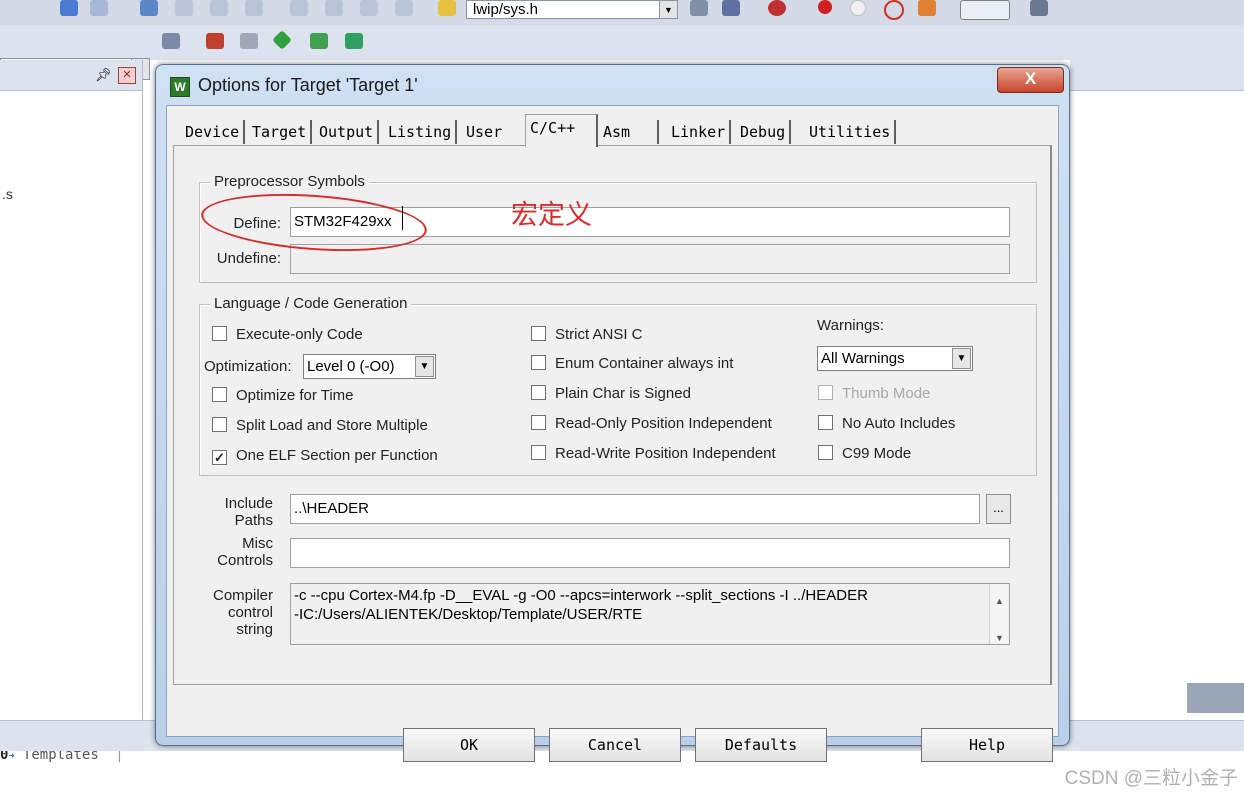  I want to click on plain-char-checkbox-row: Plain Char is Signed, so click(611, 394).